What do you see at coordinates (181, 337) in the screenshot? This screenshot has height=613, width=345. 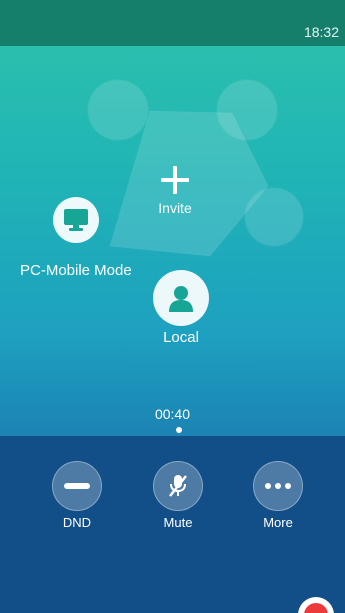 I see `local-label: Local` at bounding box center [181, 337].